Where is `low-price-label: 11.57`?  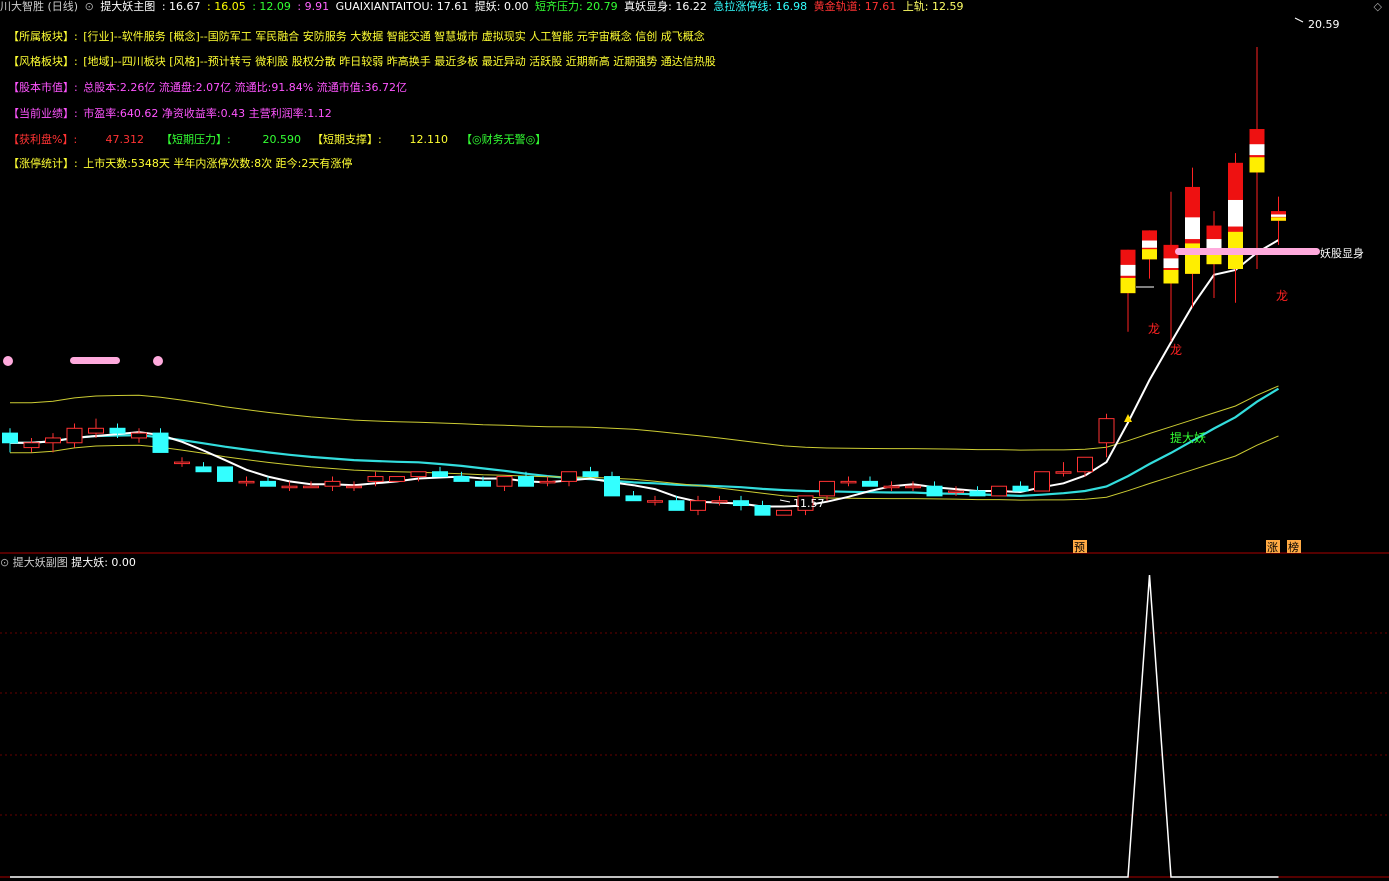
low-price-label: 11.57 is located at coordinates (809, 503).